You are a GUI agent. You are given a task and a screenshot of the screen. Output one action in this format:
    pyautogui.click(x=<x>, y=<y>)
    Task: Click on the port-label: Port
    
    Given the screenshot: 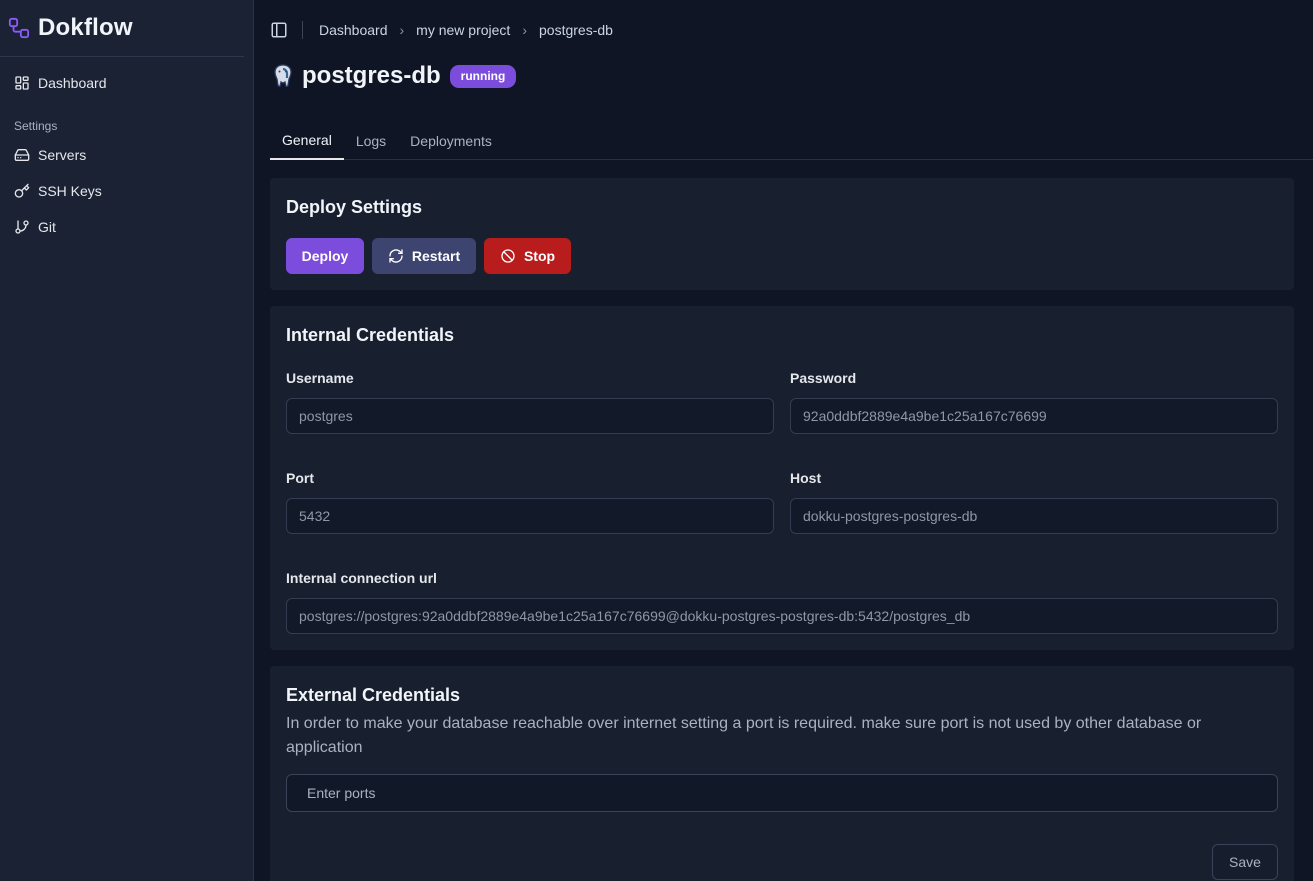 What is the action you would take?
    pyautogui.click(x=300, y=478)
    